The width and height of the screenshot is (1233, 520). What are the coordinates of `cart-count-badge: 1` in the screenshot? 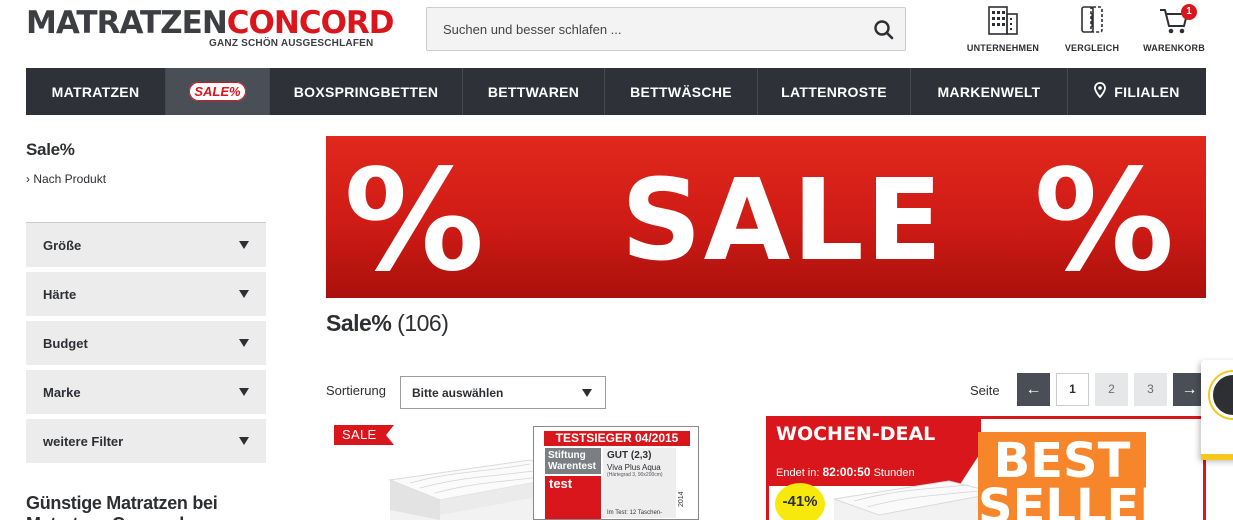 It's located at (1189, 12).